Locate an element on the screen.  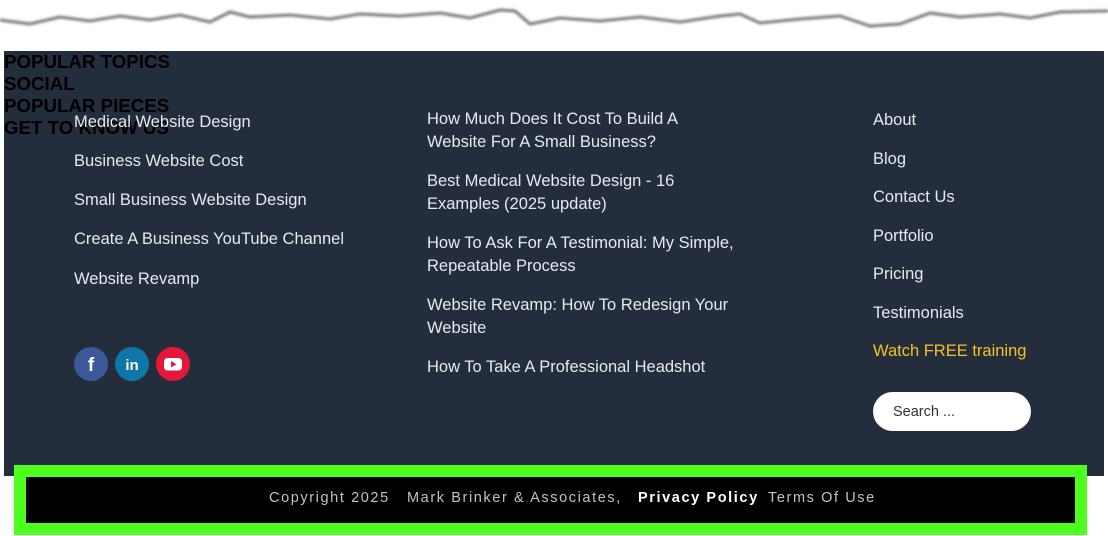
facebook-button: f is located at coordinates (91, 364).